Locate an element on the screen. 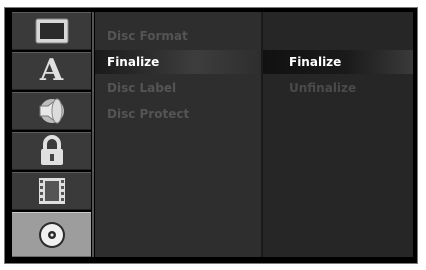 This screenshot has height=270, width=426. category-video is located at coordinates (51, 191).